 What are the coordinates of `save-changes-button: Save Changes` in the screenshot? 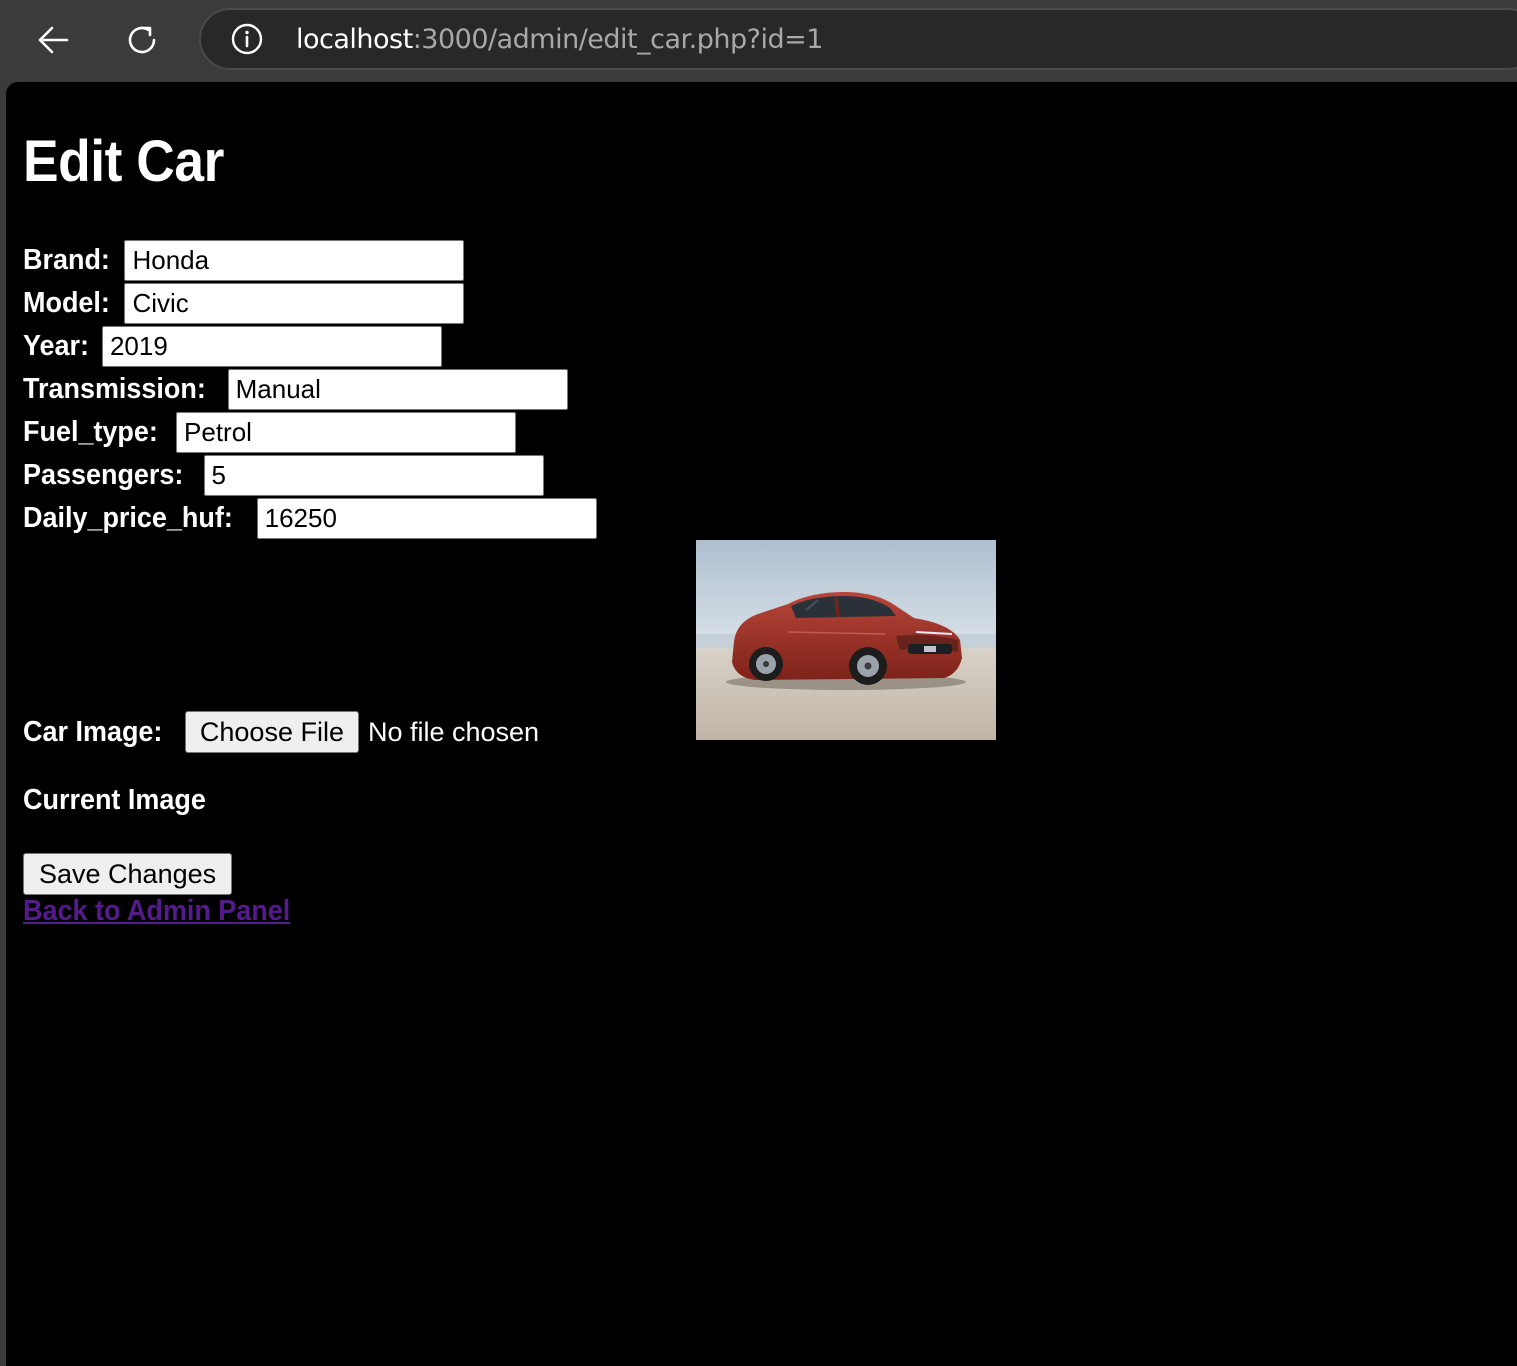 It's located at (128, 874).